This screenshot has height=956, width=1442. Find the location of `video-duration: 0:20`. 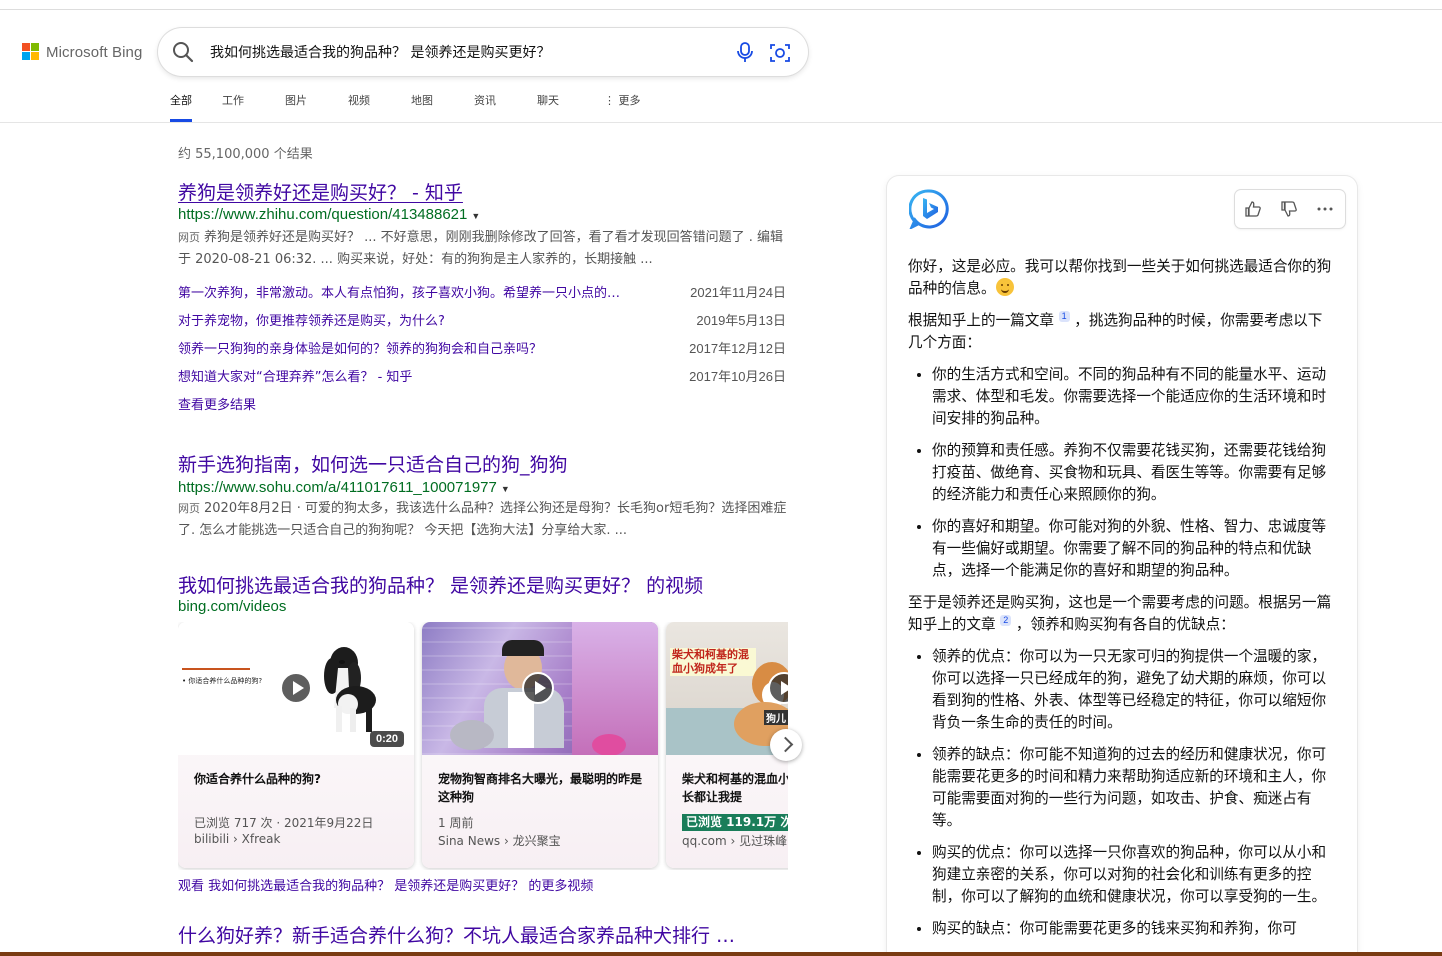

video-duration: 0:20 is located at coordinates (386, 739).